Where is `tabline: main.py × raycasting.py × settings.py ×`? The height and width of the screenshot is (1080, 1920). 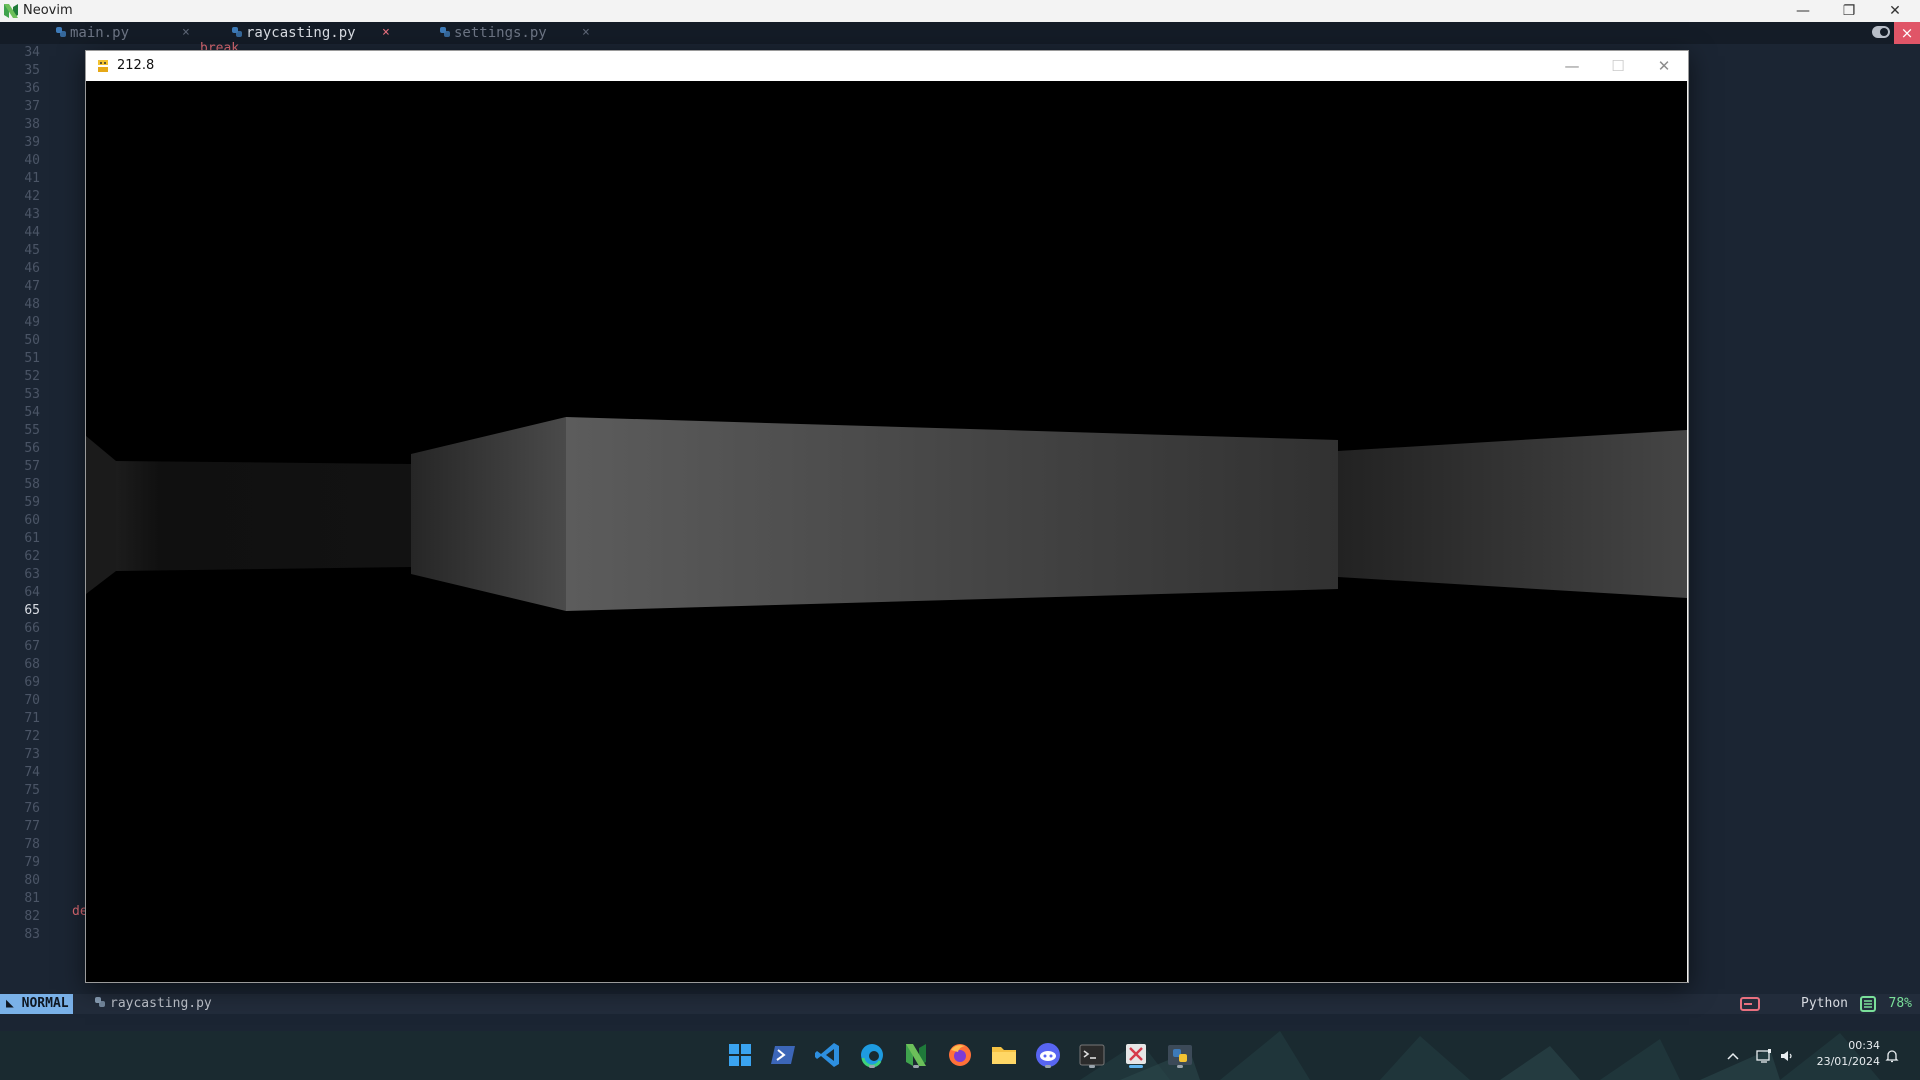
tabline: main.py × raycasting.py × settings.py × is located at coordinates (960, 33).